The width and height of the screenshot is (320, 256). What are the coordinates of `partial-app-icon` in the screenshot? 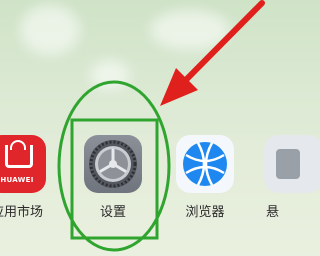 It's located at (292, 164).